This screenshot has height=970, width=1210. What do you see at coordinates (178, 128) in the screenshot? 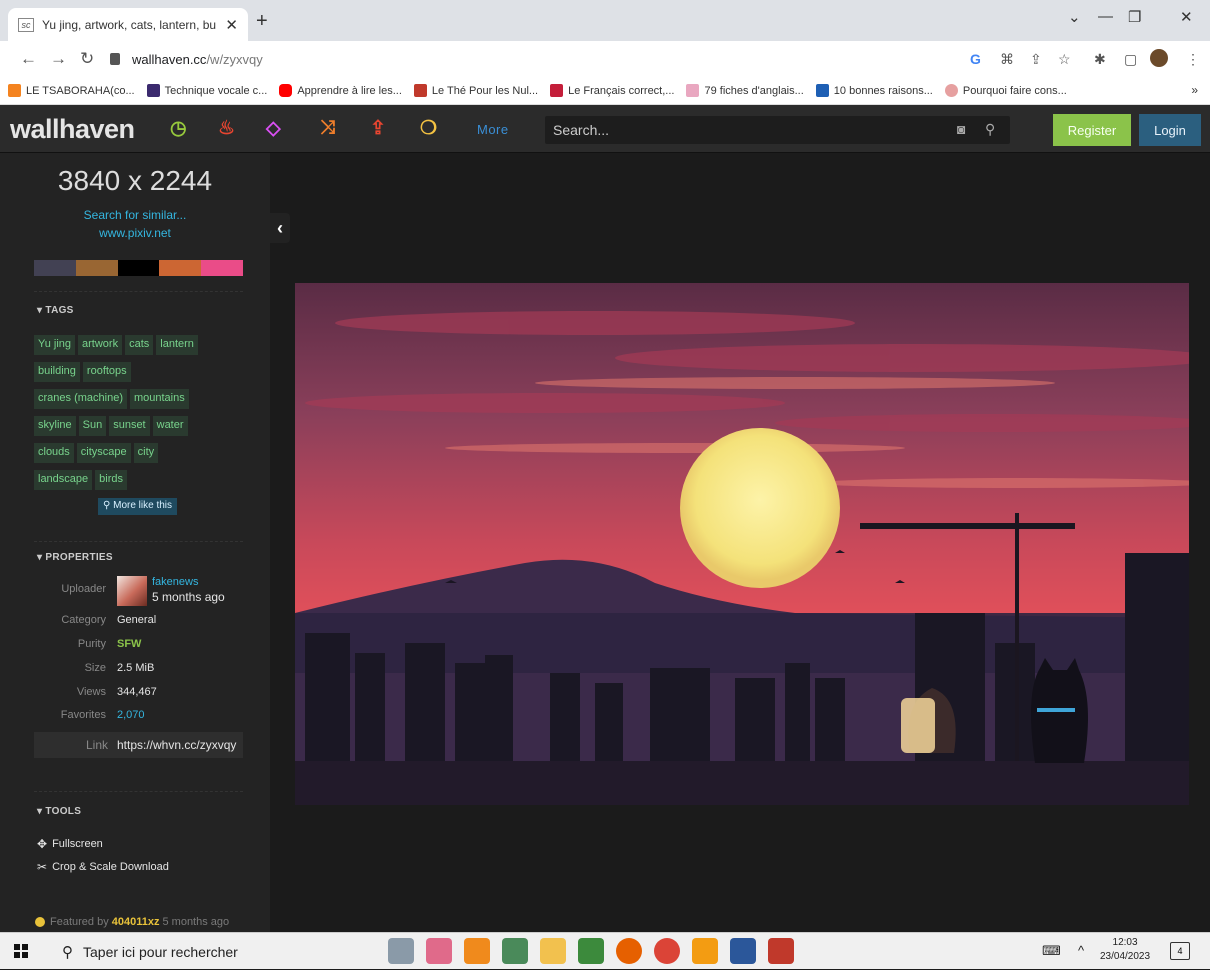
I see `latest-clock-icon: ◷` at bounding box center [178, 128].